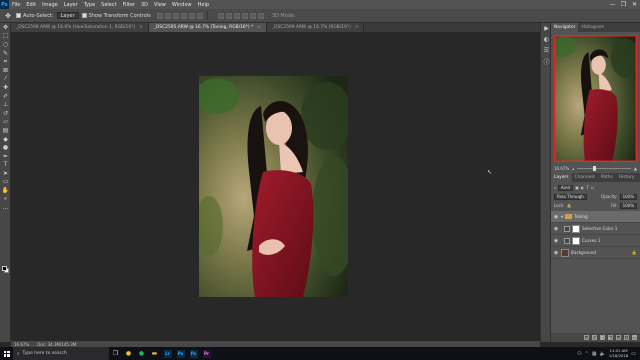 This screenshot has width=640, height=360. I want to click on zoom-out-icon: ▴, so click(573, 168).